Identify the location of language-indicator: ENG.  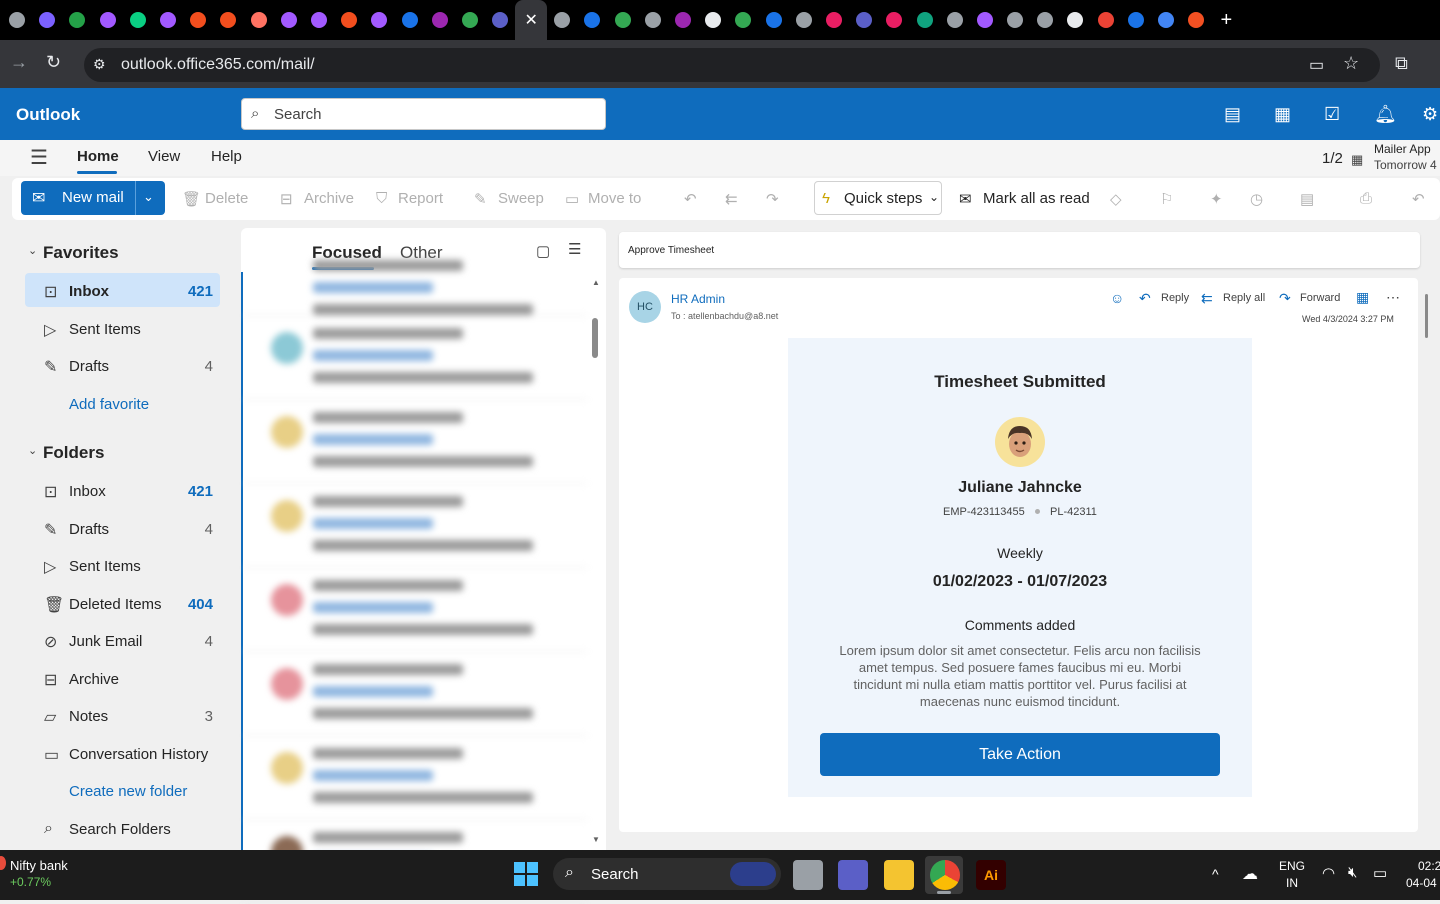
(1292, 866).